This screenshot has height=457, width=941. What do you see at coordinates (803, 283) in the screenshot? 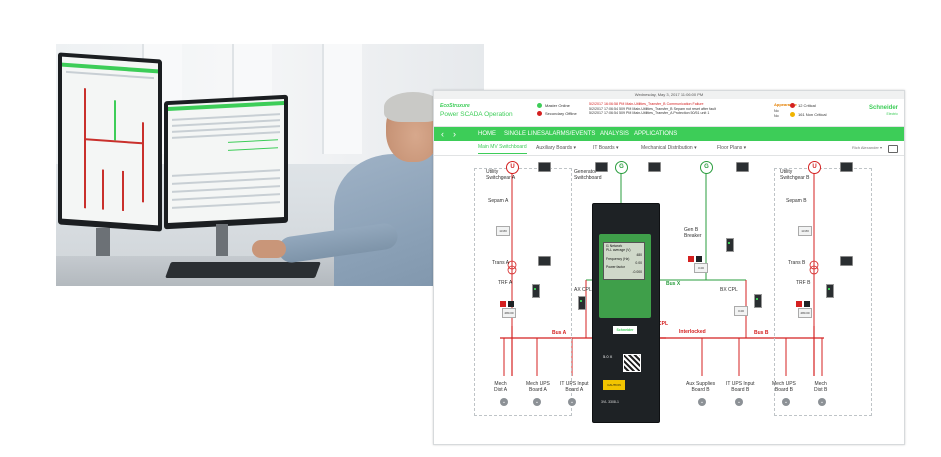
I see `trf-b-label: TRF B` at bounding box center [803, 283].